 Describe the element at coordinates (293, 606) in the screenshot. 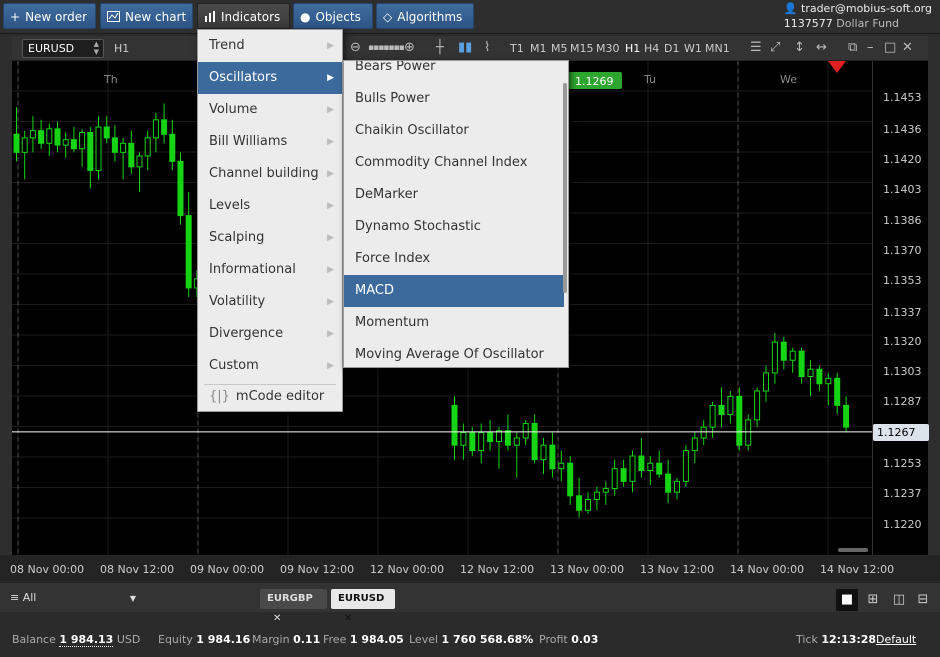

I see `tab-eurgbp: EURGBP ✕` at that location.